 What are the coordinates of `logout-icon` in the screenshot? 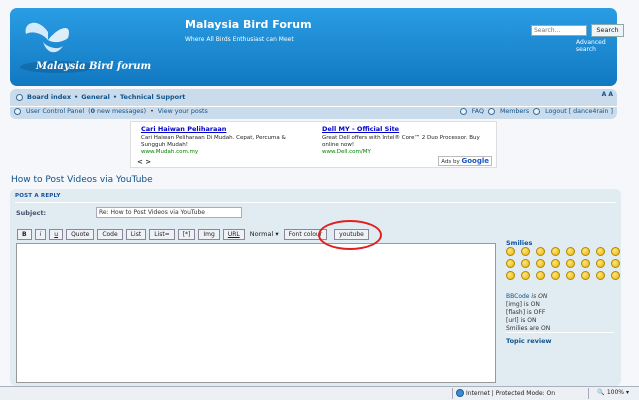 It's located at (537, 111).